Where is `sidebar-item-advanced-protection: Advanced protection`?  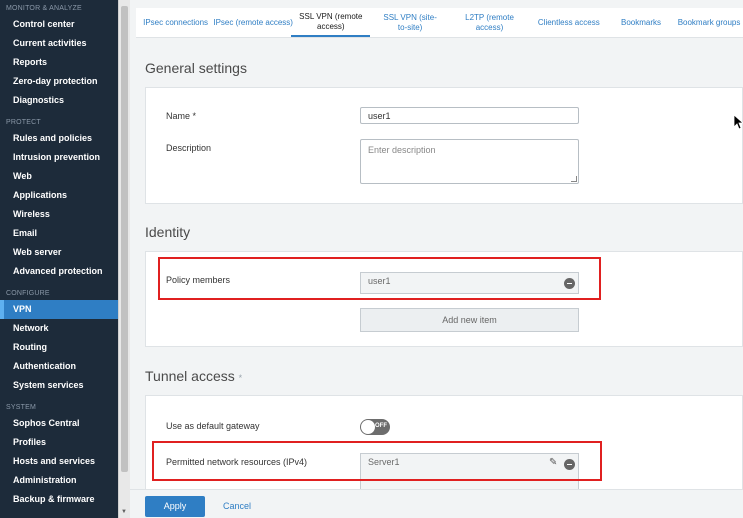
sidebar-item-advanced-protection: Advanced protection is located at coordinates (59, 271).